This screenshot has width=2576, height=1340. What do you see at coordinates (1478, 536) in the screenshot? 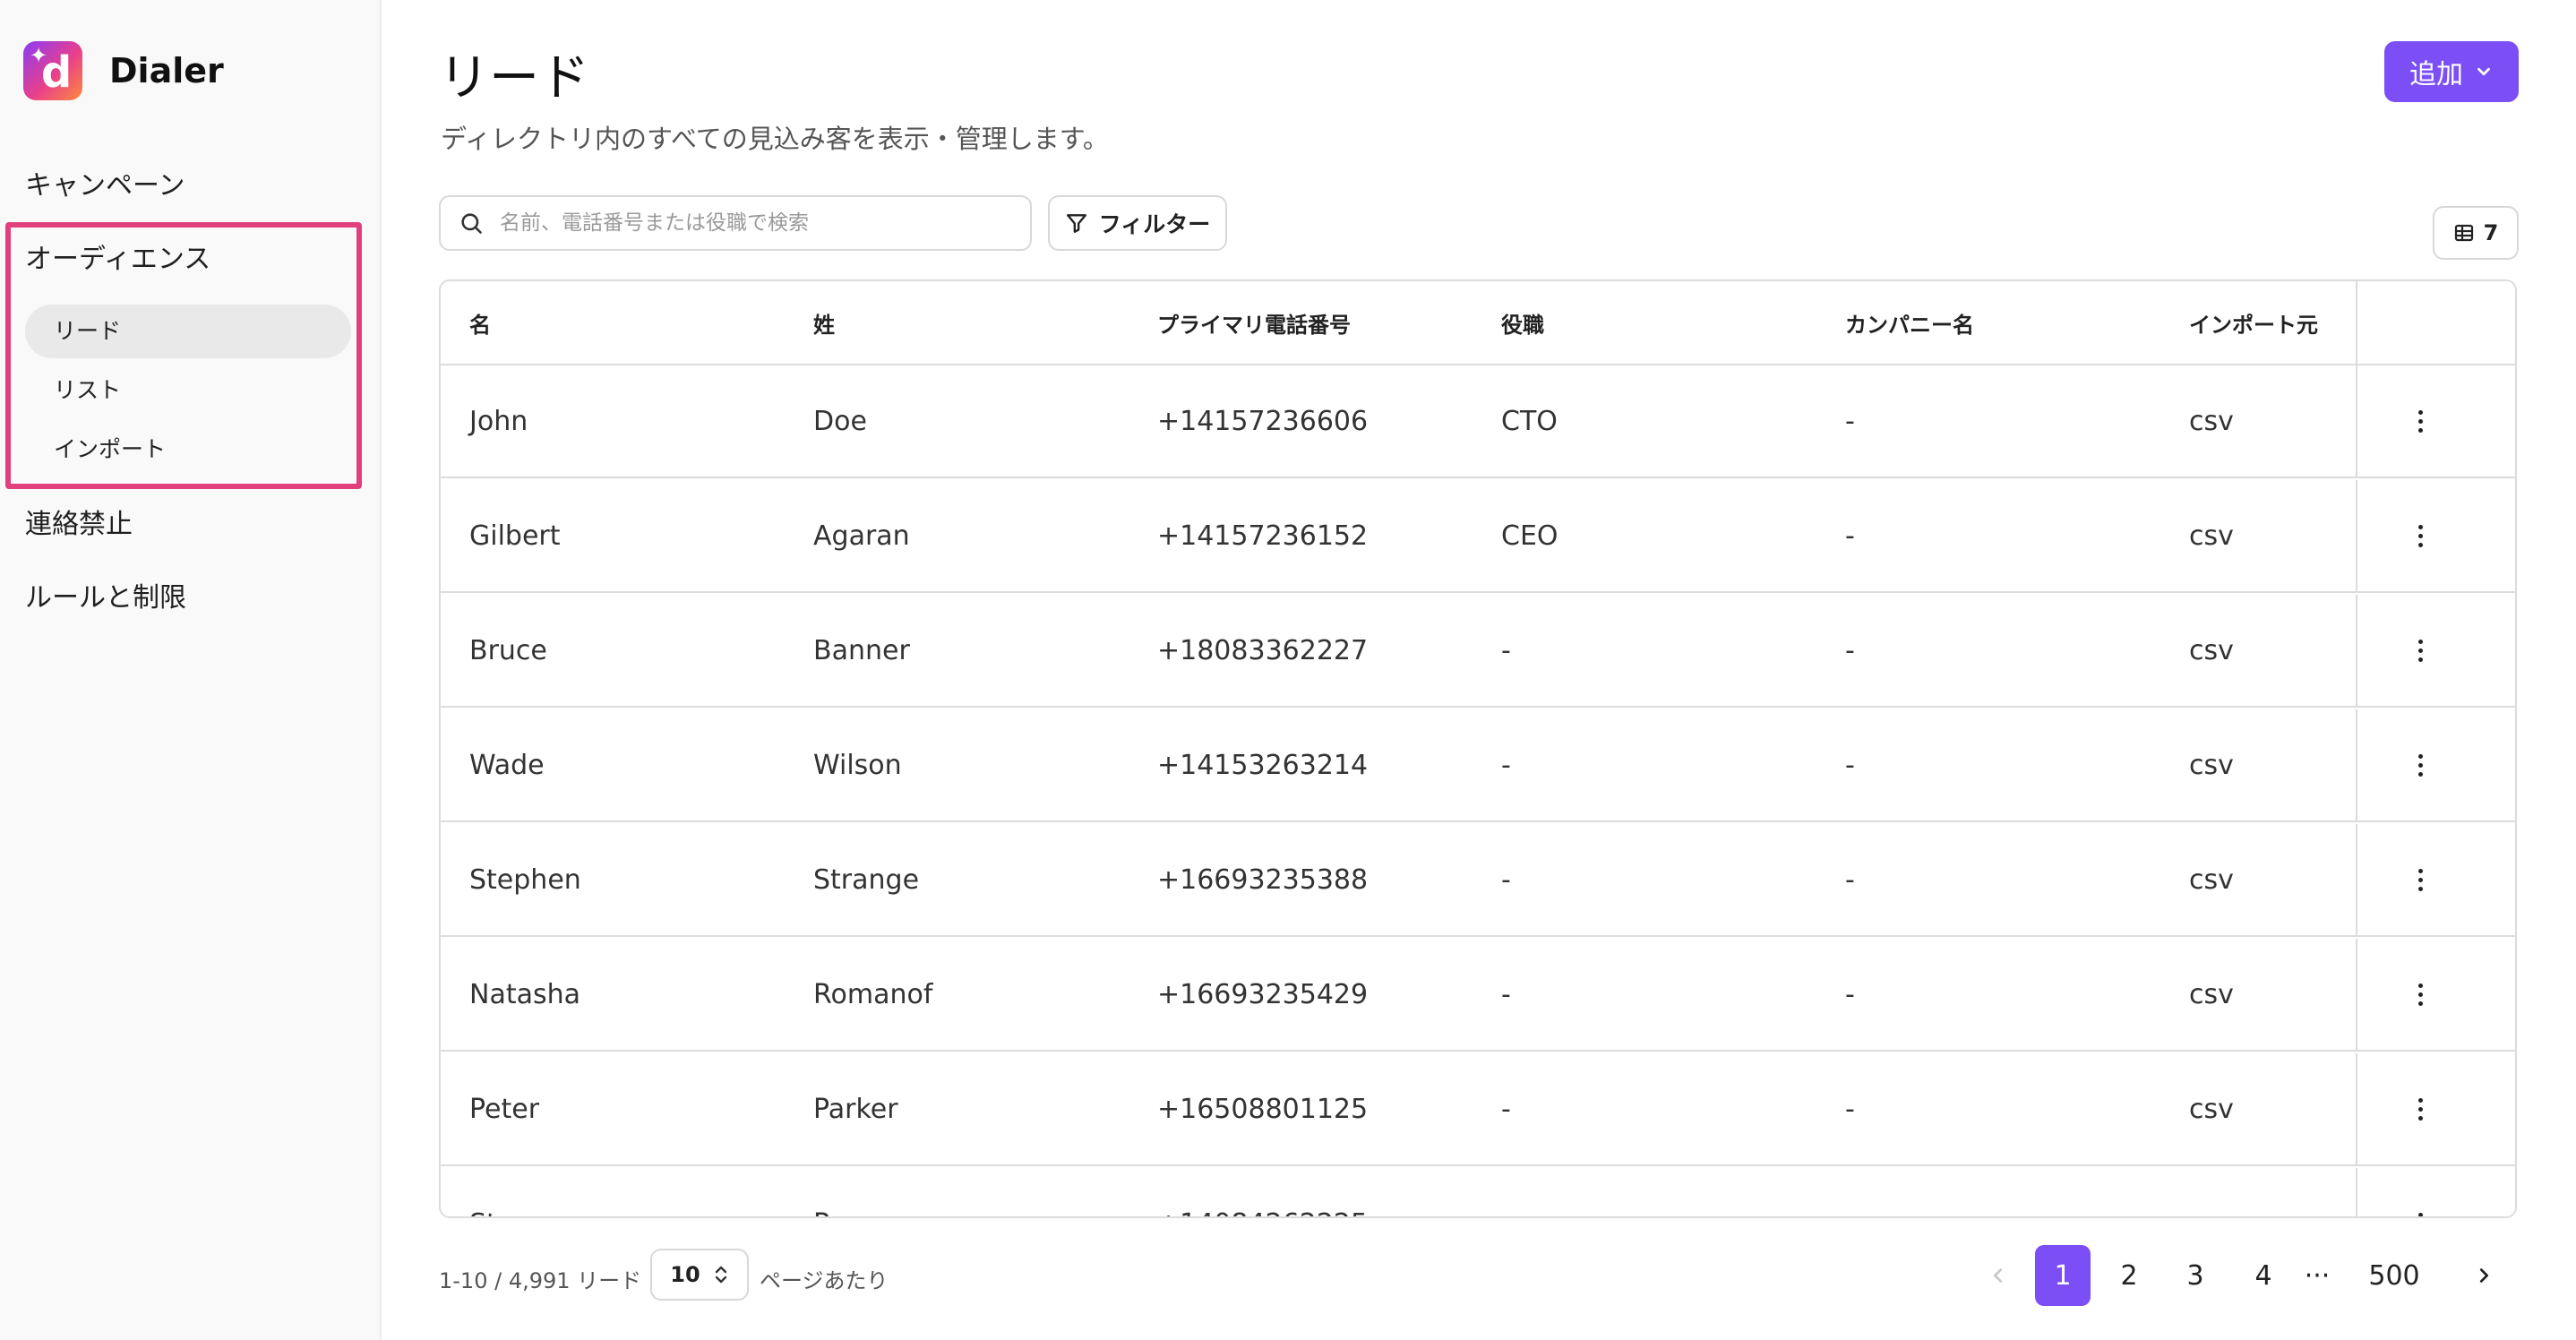
I see `table-row: Gilbert Agaran +14157236152 CEO - csv` at bounding box center [1478, 536].